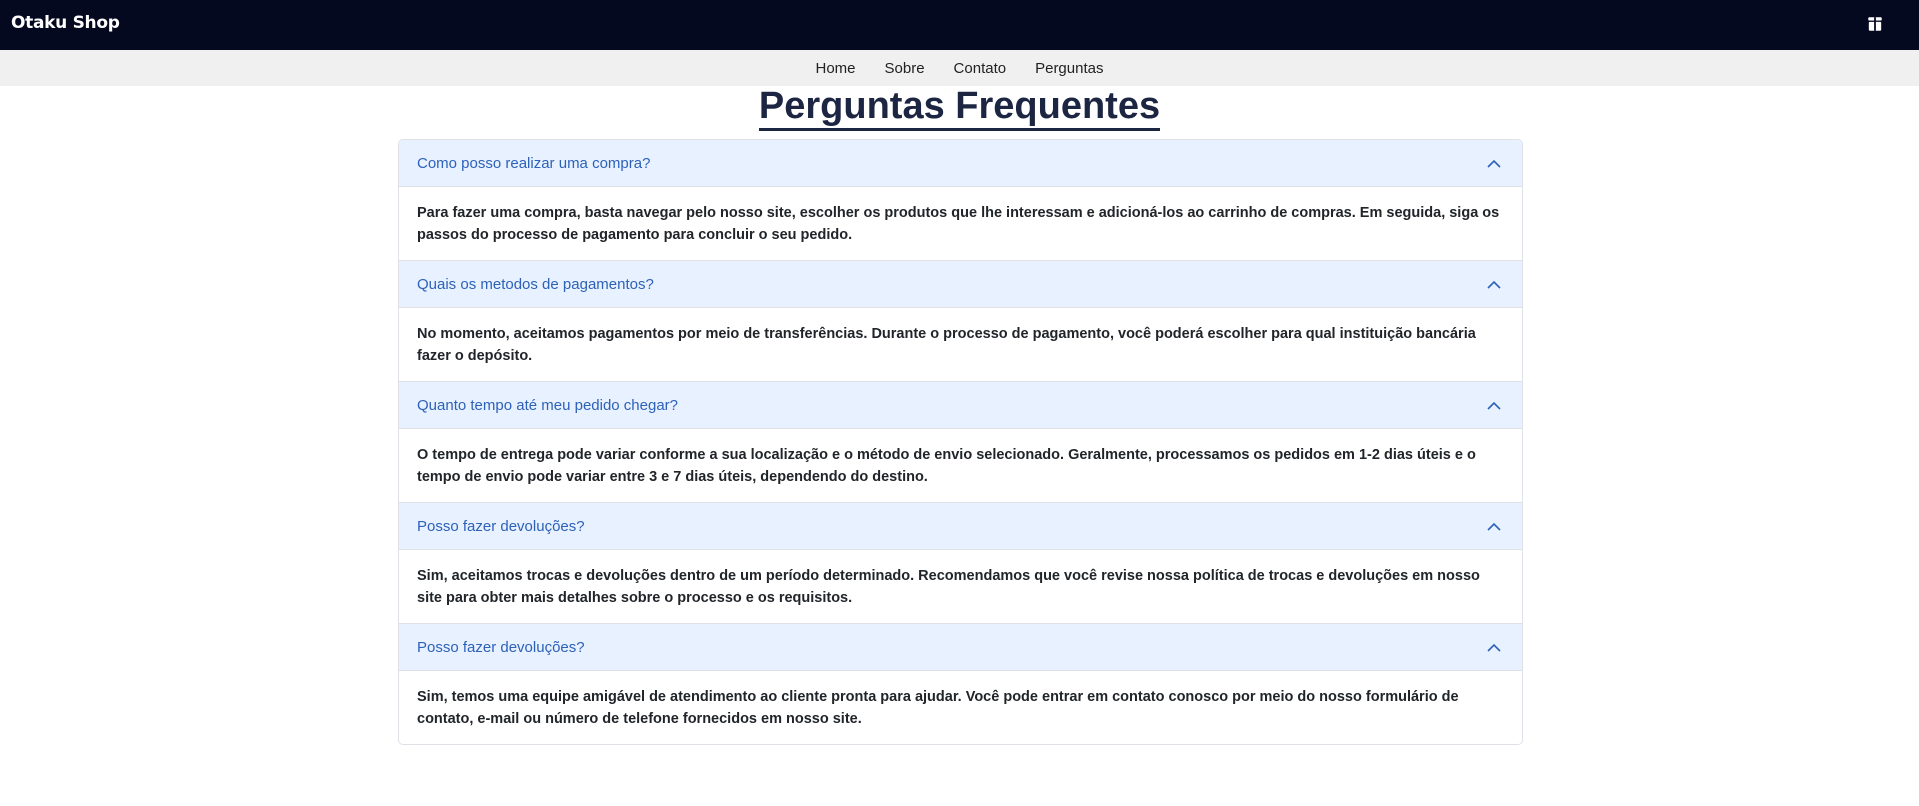  Describe the element at coordinates (65, 23) in the screenshot. I see `brand-logo: Otaku Shop` at that location.